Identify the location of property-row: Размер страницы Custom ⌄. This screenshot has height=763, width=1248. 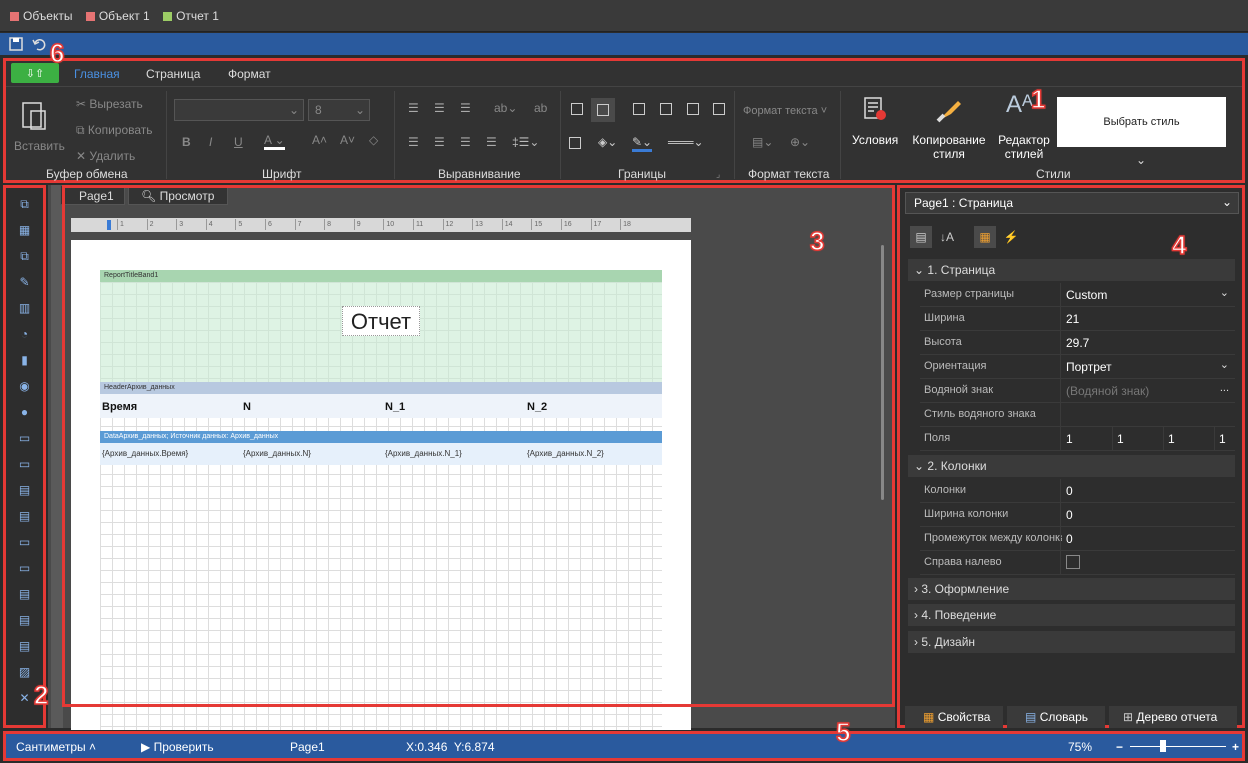
(1077, 295).